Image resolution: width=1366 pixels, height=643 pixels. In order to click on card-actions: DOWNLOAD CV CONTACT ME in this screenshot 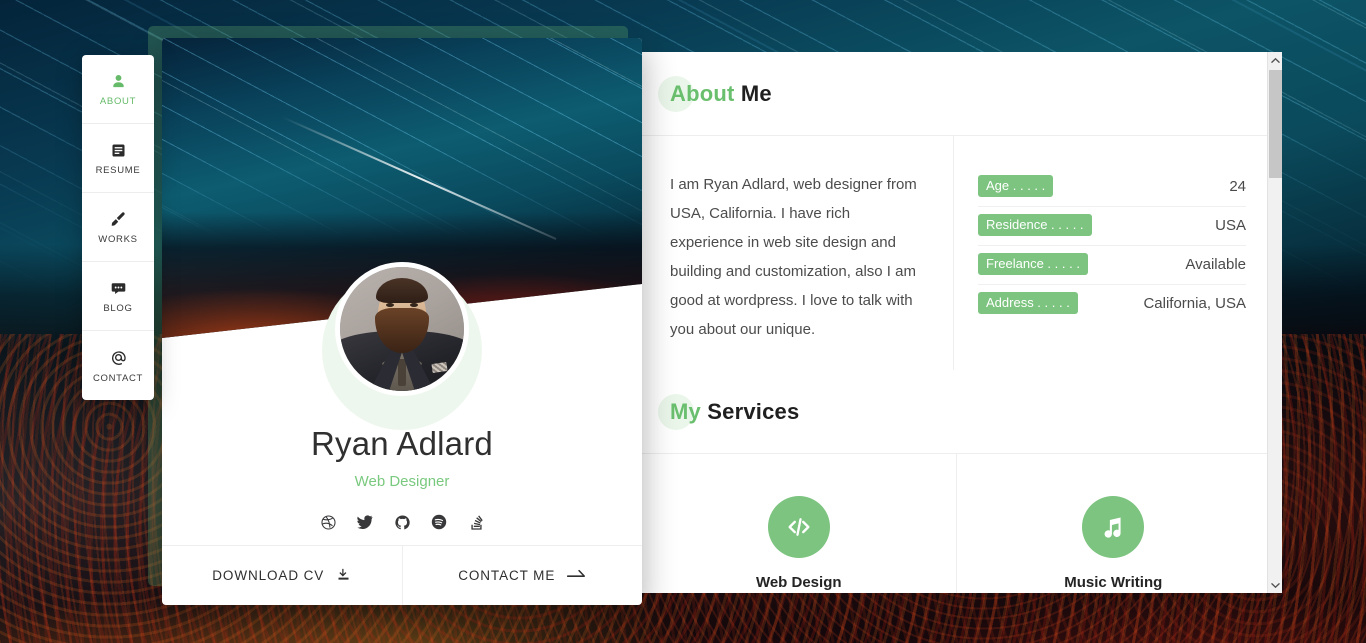, I will do `click(402, 575)`.